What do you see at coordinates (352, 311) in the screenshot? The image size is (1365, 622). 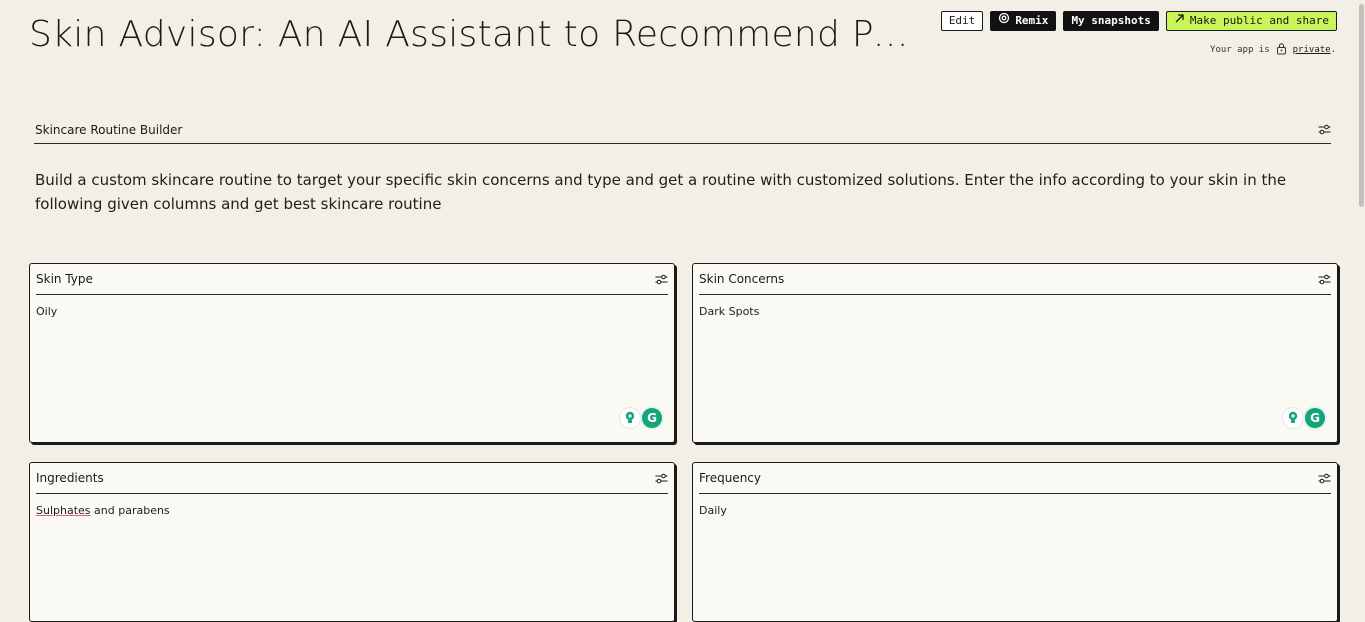 I see `skin-type-input: Oily` at bounding box center [352, 311].